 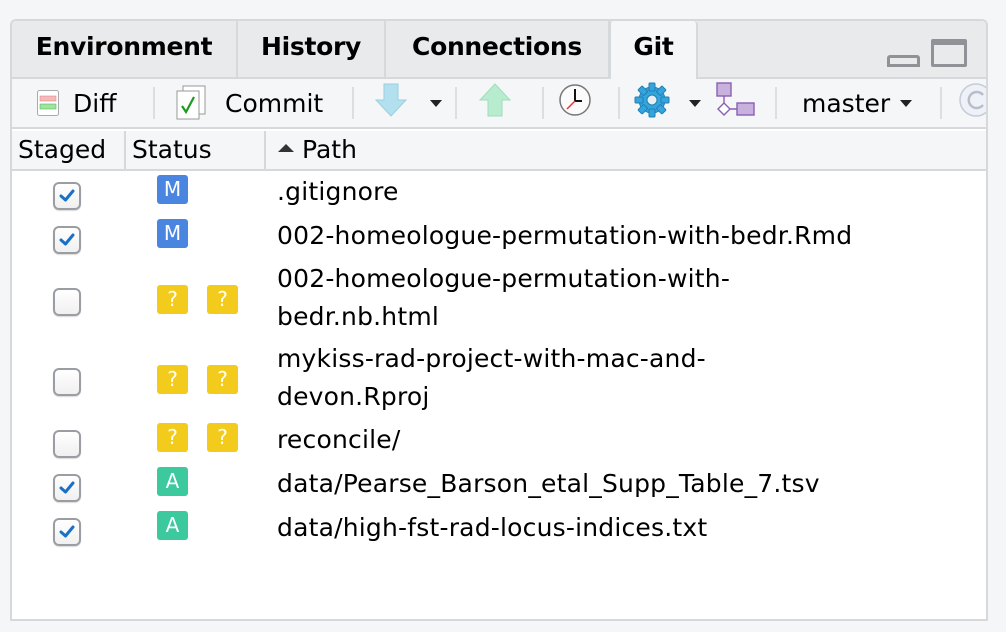 I want to click on clock-icon, so click(x=575, y=103).